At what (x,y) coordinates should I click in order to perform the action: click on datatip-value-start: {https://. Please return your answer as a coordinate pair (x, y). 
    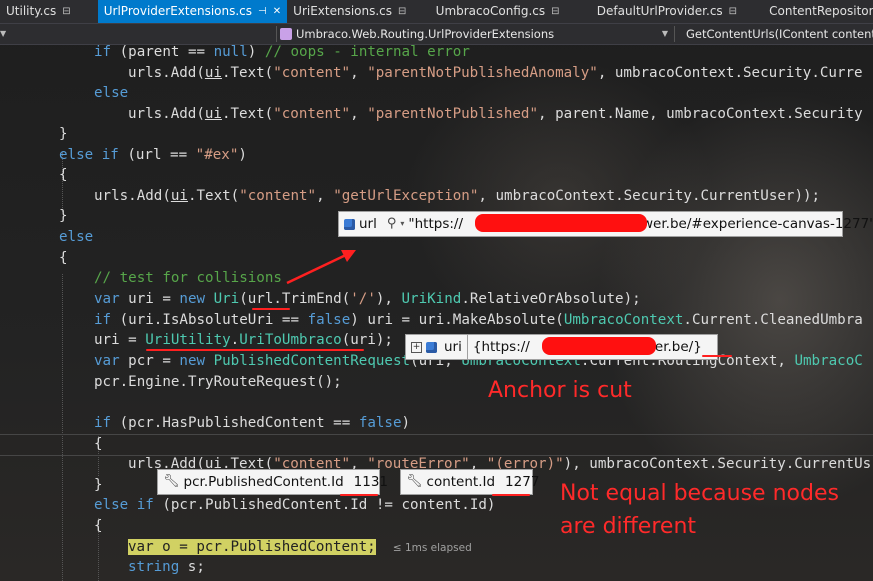
    Looking at the image, I should click on (501, 347).